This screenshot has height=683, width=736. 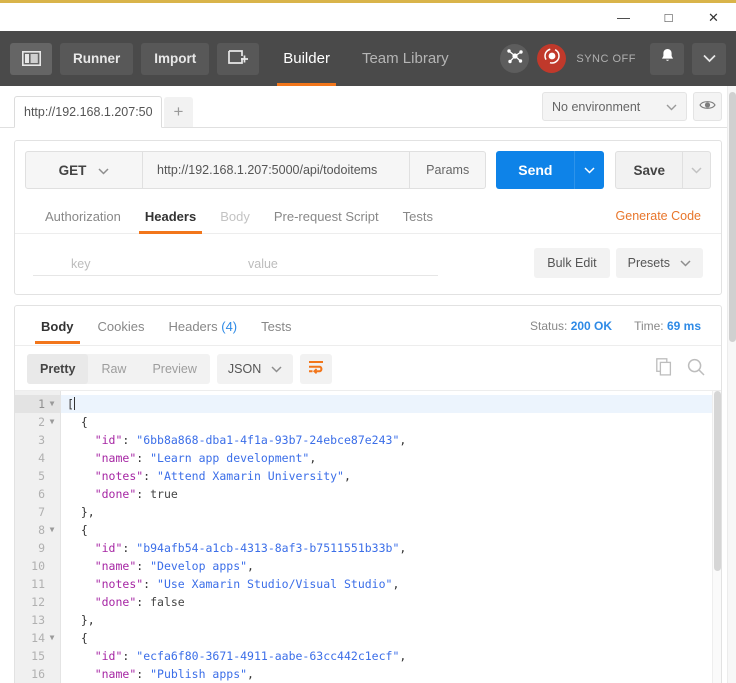 What do you see at coordinates (515, 58) in the screenshot?
I see `satellite-button` at bounding box center [515, 58].